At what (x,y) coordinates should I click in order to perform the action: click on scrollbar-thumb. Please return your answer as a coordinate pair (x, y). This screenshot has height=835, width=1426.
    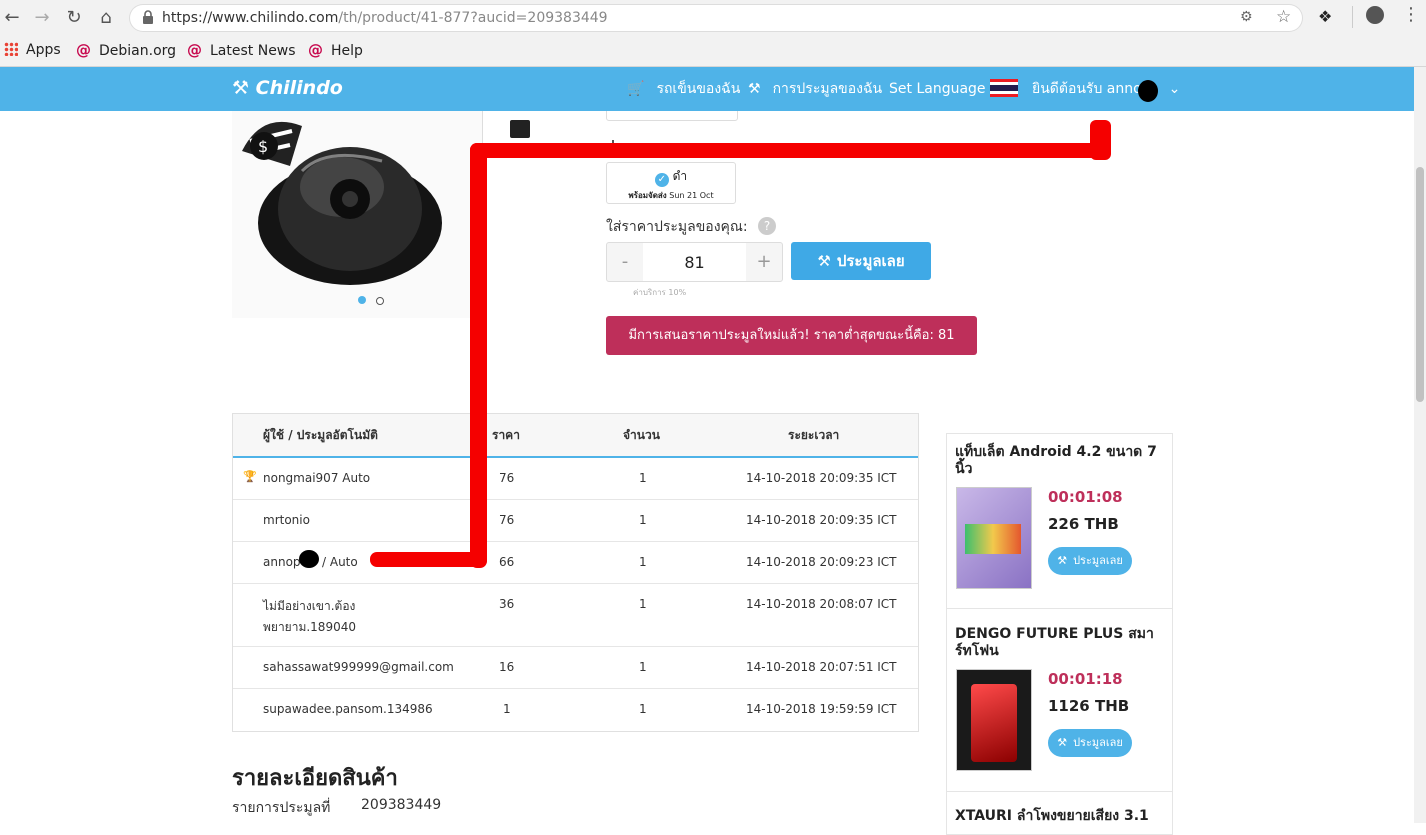
    Looking at the image, I should click on (1420, 284).